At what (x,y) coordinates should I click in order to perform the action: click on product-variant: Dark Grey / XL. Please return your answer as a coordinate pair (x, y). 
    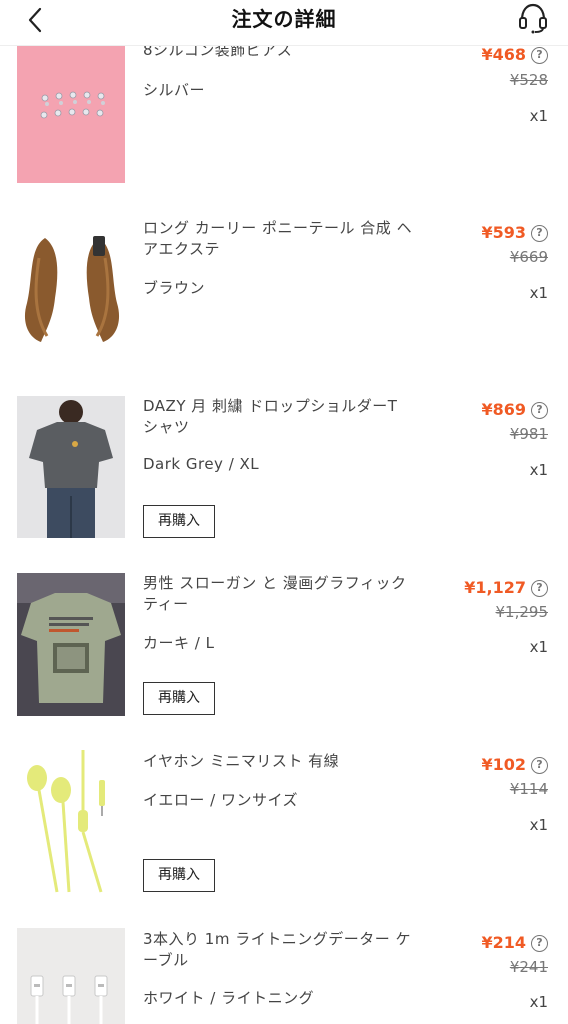
    Looking at the image, I should click on (201, 464).